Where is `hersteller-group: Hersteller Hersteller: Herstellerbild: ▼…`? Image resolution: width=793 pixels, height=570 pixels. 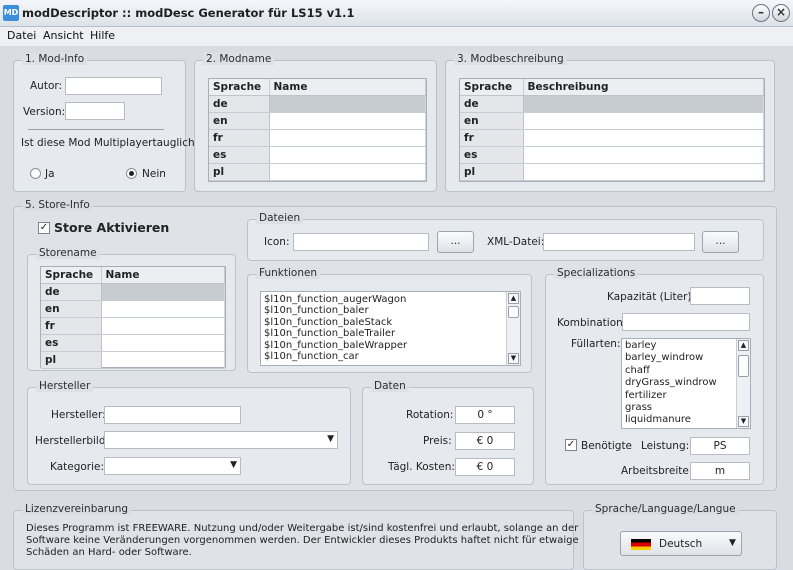 hersteller-group: Hersteller Hersteller: Herstellerbild: ▼… is located at coordinates (189, 432).